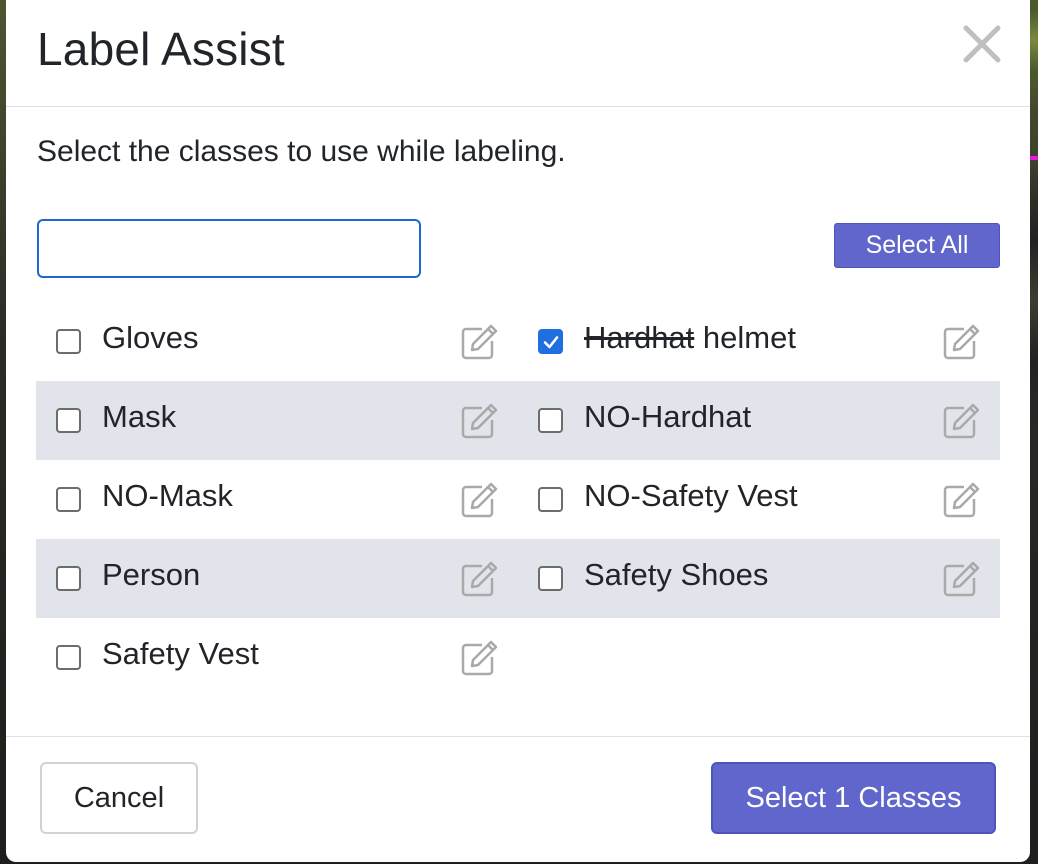 This screenshot has width=1038, height=864. I want to click on close-icon, so click(982, 44).